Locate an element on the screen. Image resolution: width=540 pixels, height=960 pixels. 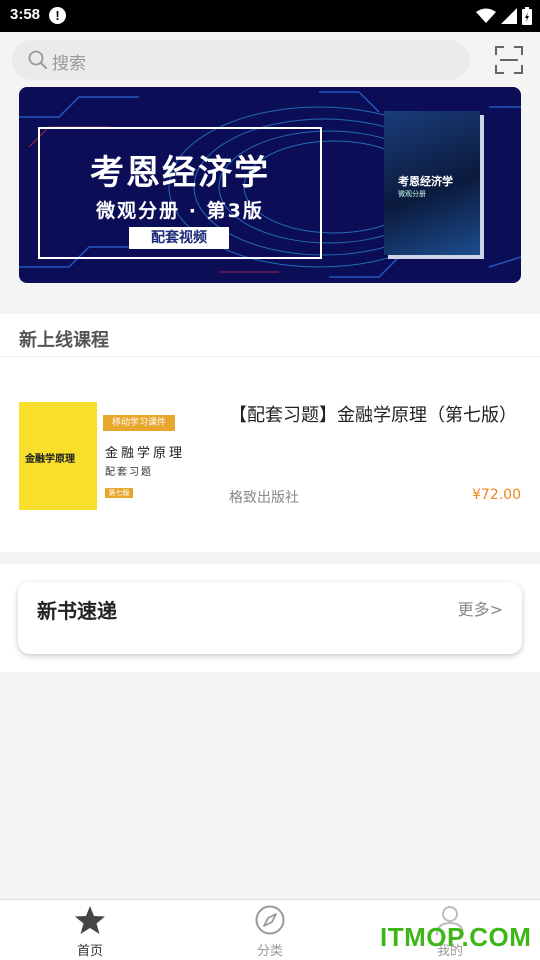
section-title: 新上线课程 is located at coordinates (64, 340).